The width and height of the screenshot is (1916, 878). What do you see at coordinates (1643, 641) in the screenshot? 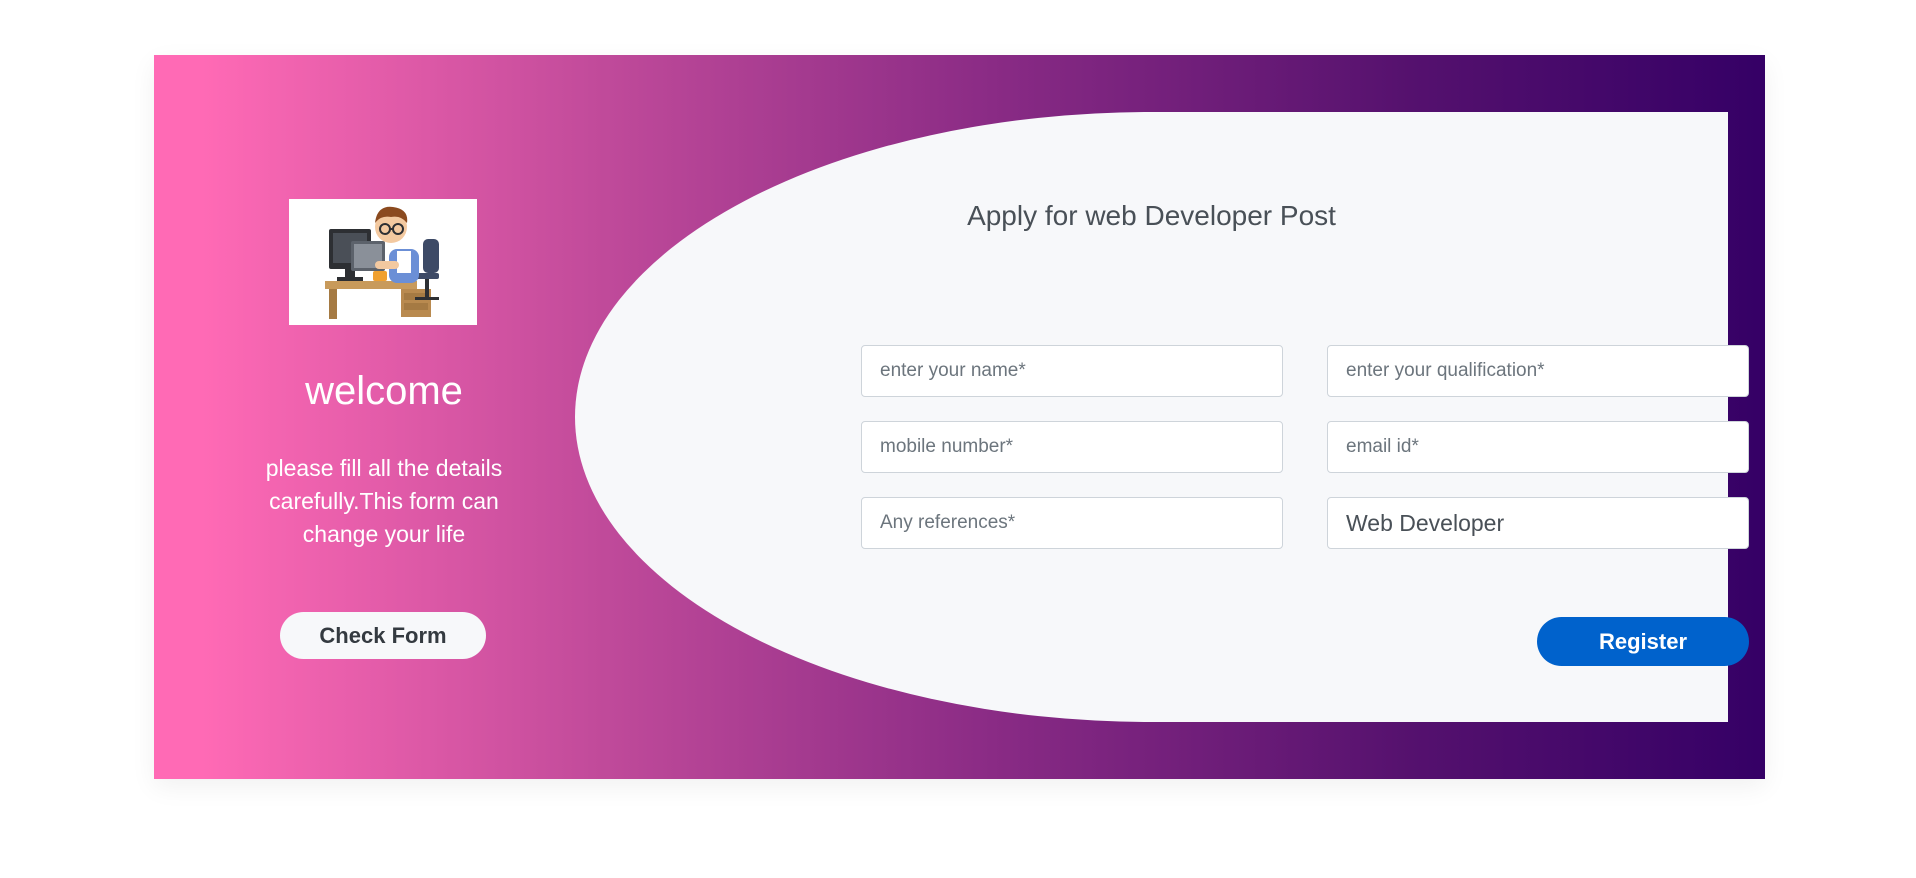
I see `register-button: Register` at bounding box center [1643, 641].